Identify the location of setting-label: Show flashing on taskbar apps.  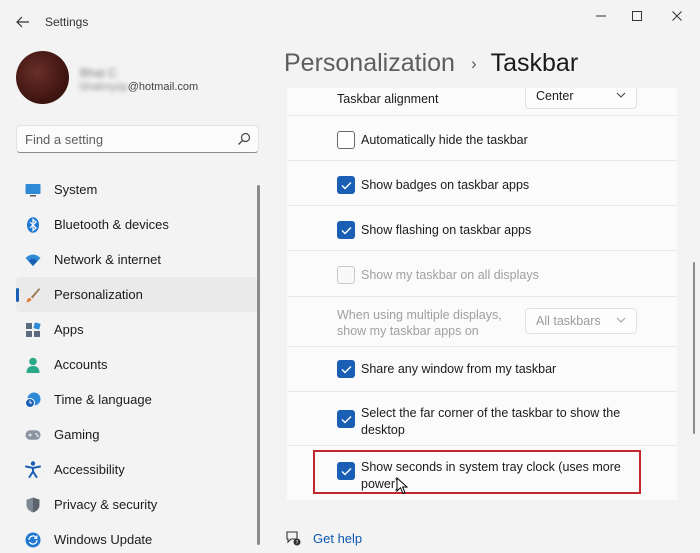
(446, 230).